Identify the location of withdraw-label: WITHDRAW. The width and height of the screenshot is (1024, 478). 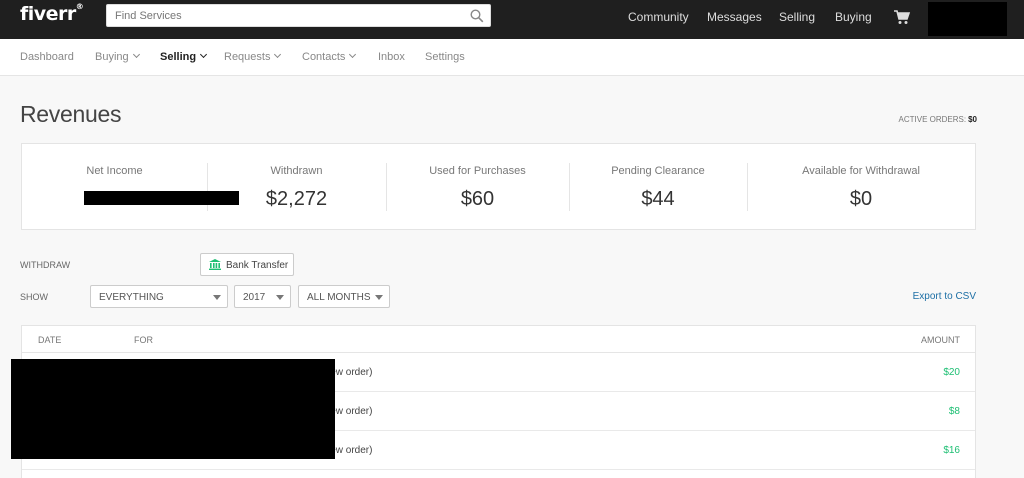
(45, 265).